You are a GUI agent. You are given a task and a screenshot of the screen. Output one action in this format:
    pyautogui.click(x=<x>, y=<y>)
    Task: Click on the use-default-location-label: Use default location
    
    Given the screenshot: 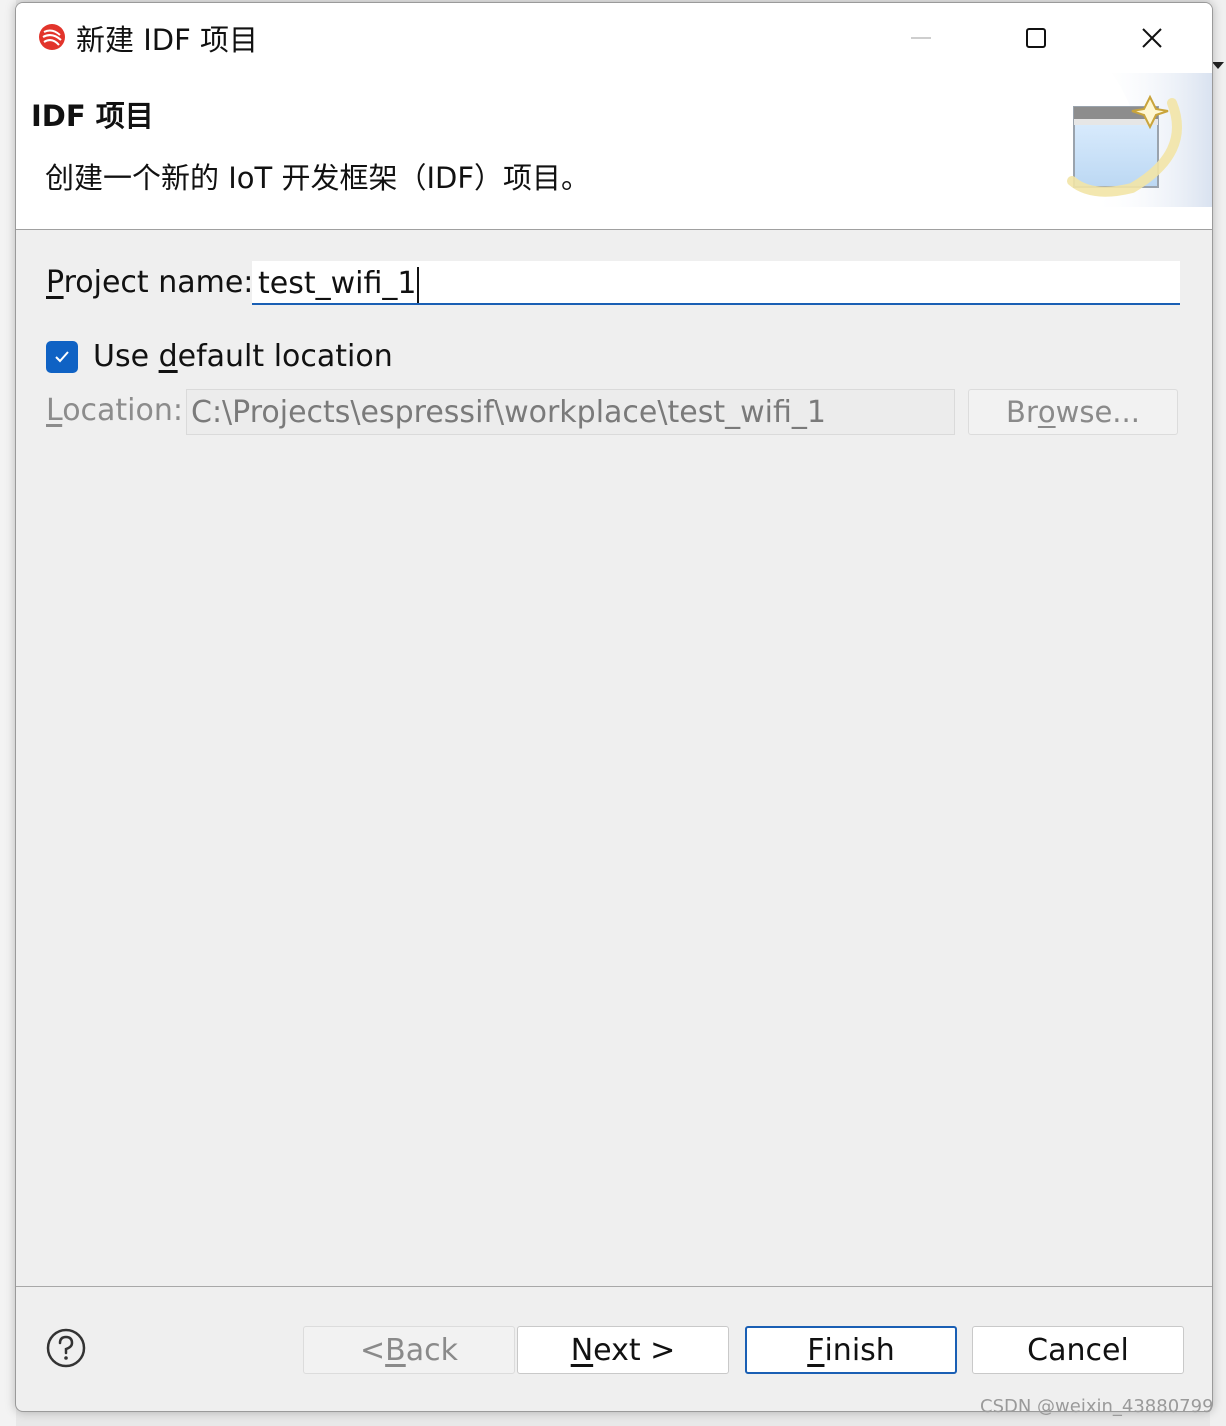 What is the action you would take?
    pyautogui.click(x=243, y=356)
    